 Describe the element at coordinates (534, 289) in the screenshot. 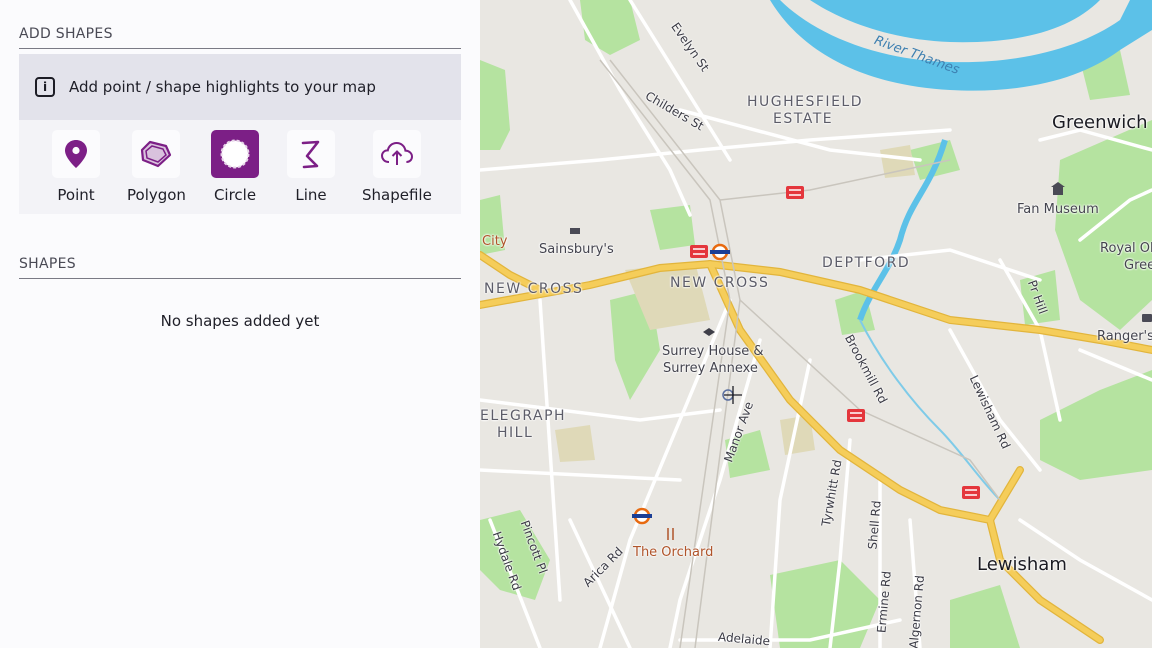

I see `map-label-new-cross-west: NEW CROSS` at that location.